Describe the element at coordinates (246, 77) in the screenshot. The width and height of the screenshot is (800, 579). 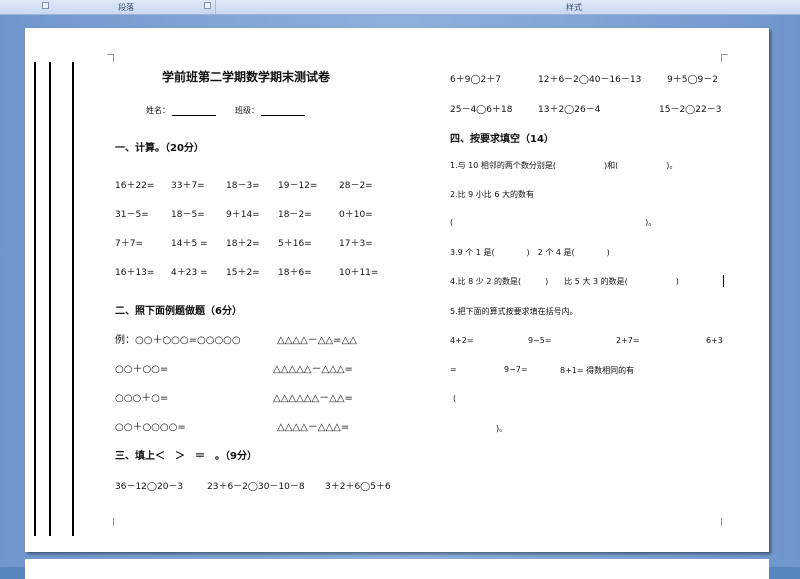
I see `exam-title: 学前班第二学期数学期末测试卷` at that location.